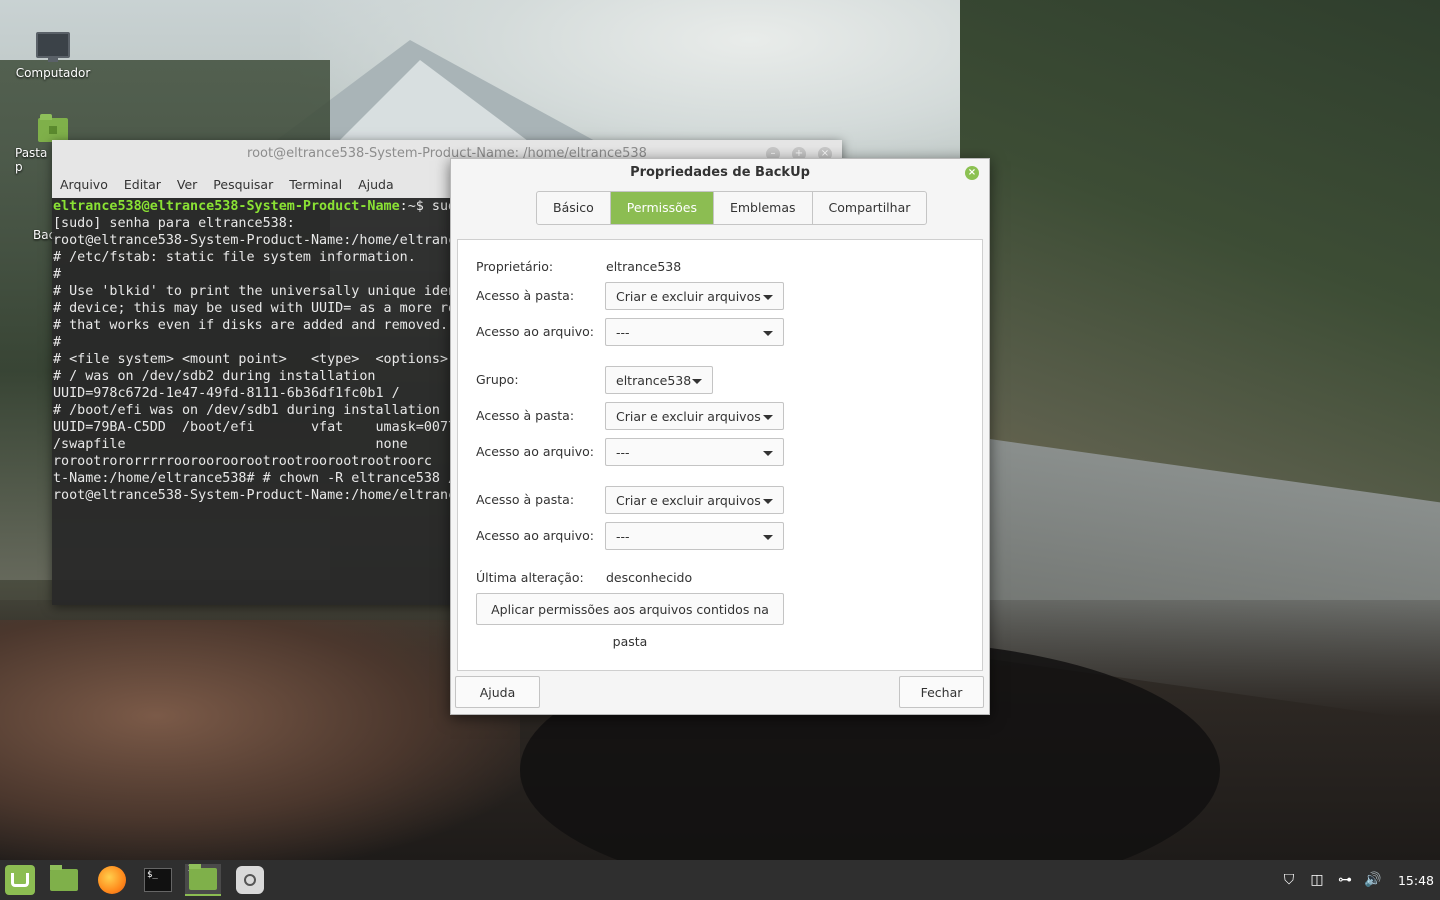 This screenshot has height=900, width=1440. I want to click on terminal-line: /swapfile none, so click(230, 444).